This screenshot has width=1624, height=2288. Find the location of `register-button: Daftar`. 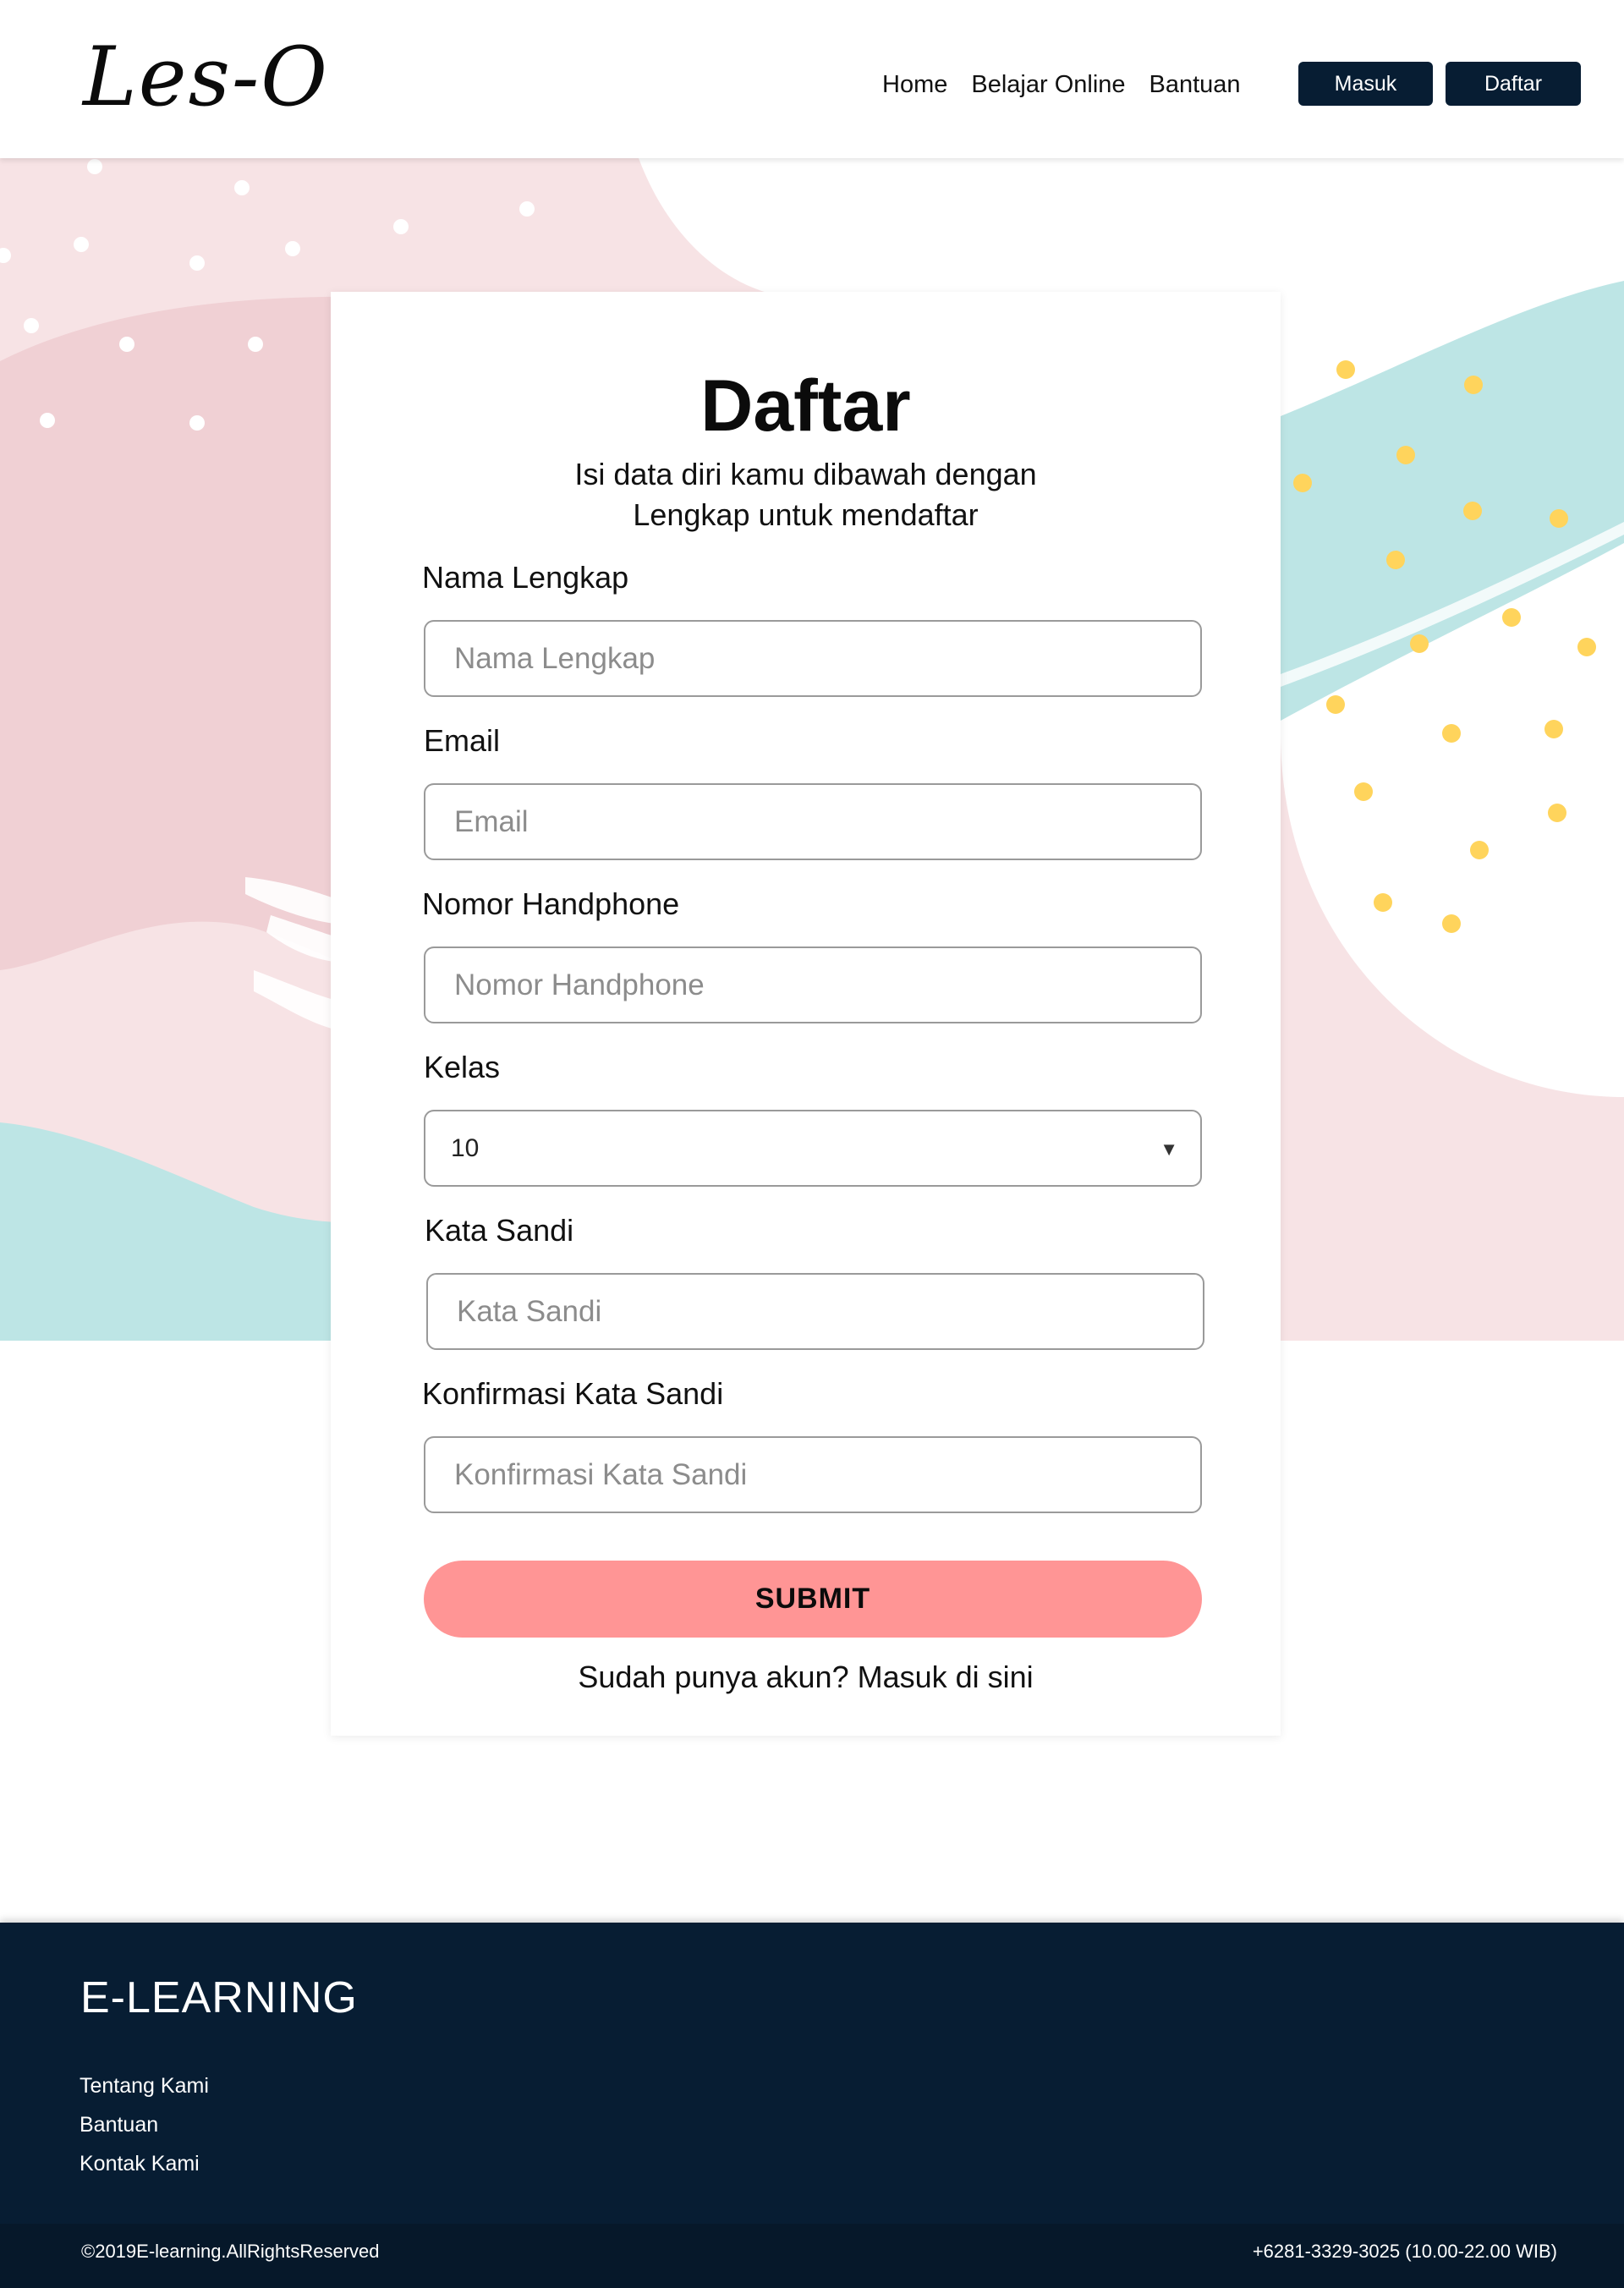

register-button: Daftar is located at coordinates (1513, 84).